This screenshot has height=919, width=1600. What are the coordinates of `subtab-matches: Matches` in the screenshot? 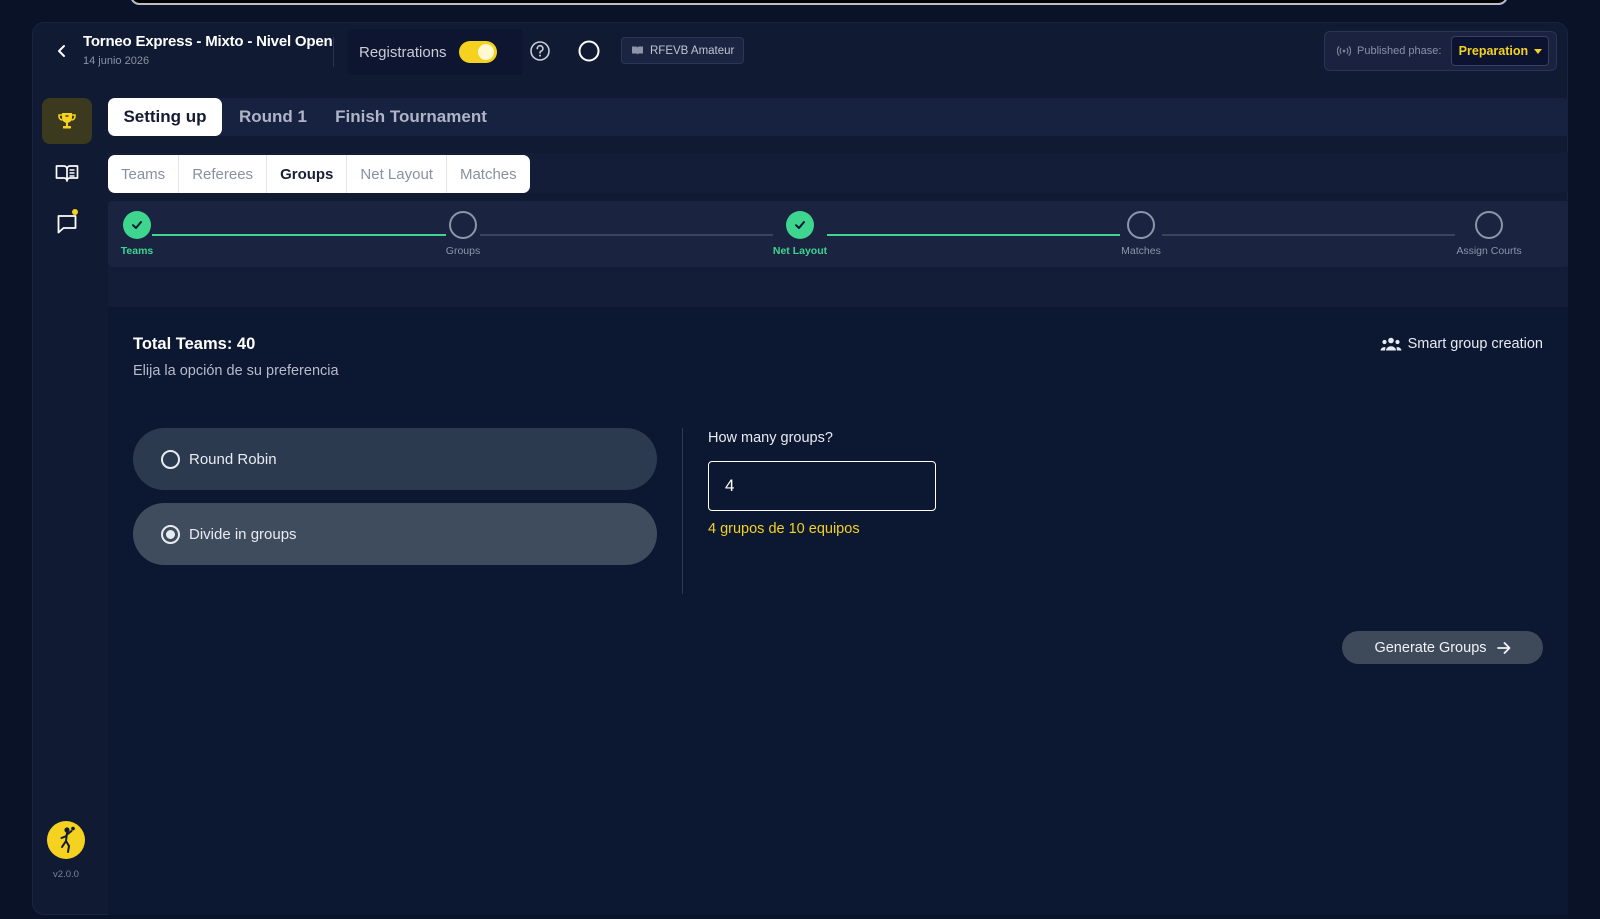 It's located at (488, 174).